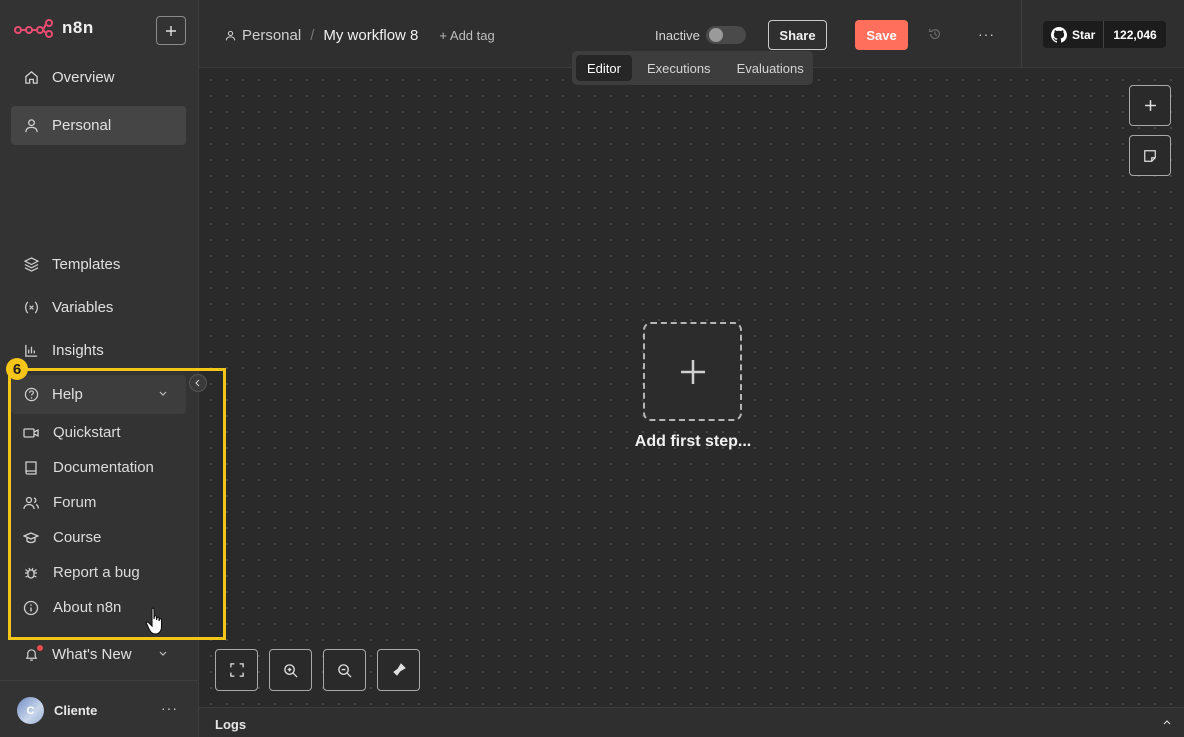 The width and height of the screenshot is (1184, 737). What do you see at coordinates (31, 573) in the screenshot?
I see `bug-icon` at bounding box center [31, 573].